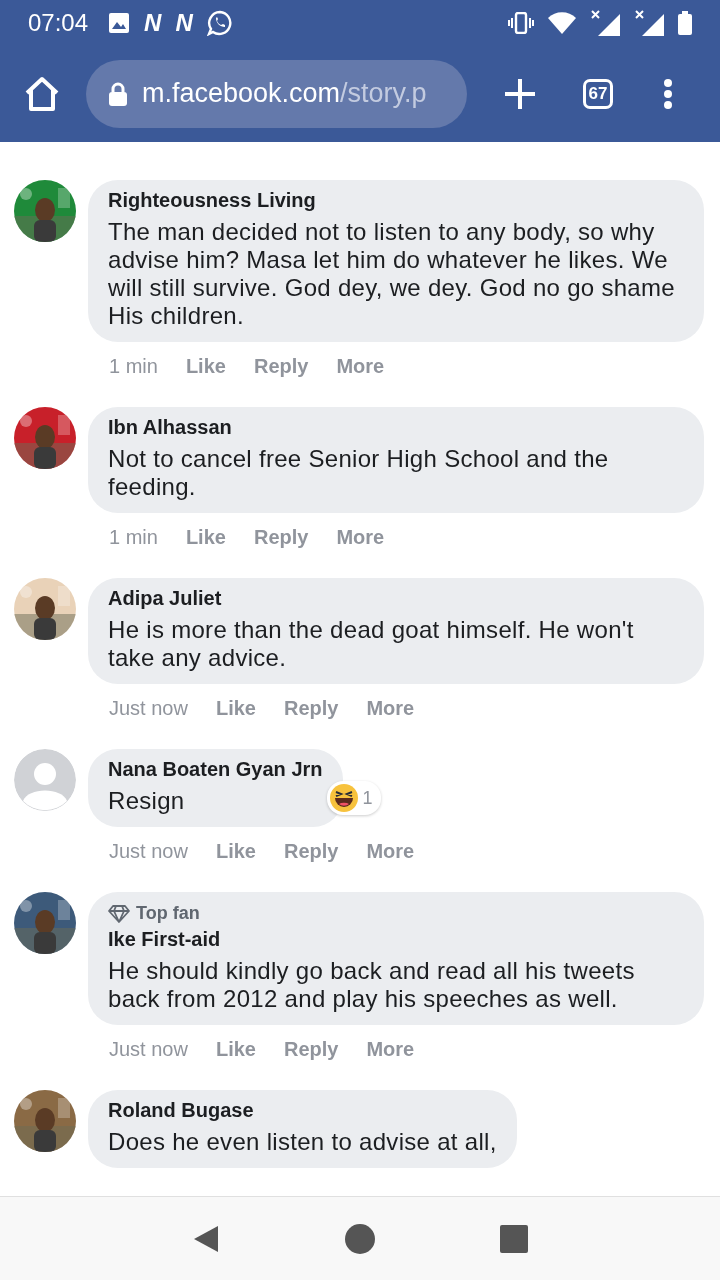  I want to click on address-bar: m.facebook.com/story.p, so click(276, 93).